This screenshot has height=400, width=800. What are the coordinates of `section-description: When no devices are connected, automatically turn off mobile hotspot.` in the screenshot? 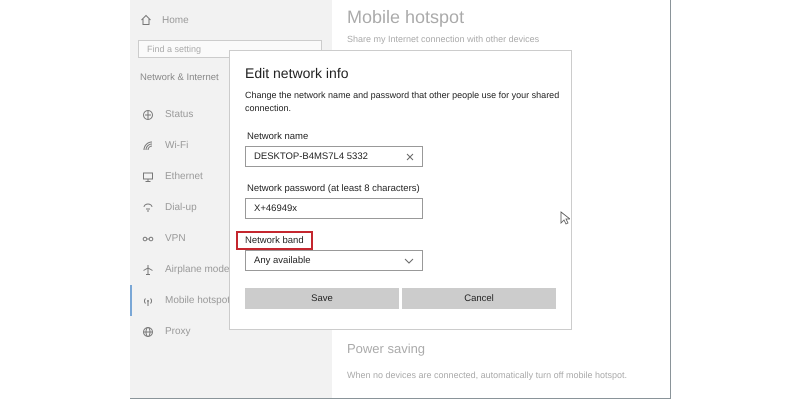 It's located at (487, 375).